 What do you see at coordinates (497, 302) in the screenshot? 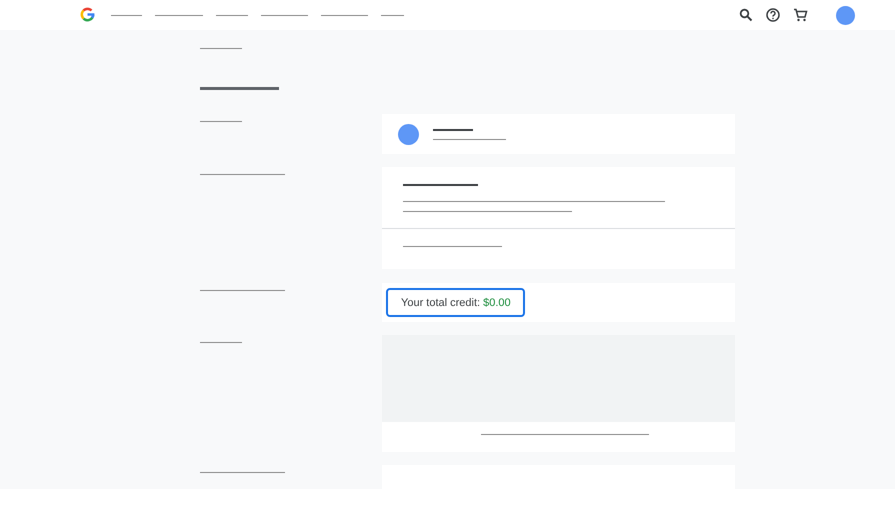
I see `credit-amount: $0.00` at bounding box center [497, 302].